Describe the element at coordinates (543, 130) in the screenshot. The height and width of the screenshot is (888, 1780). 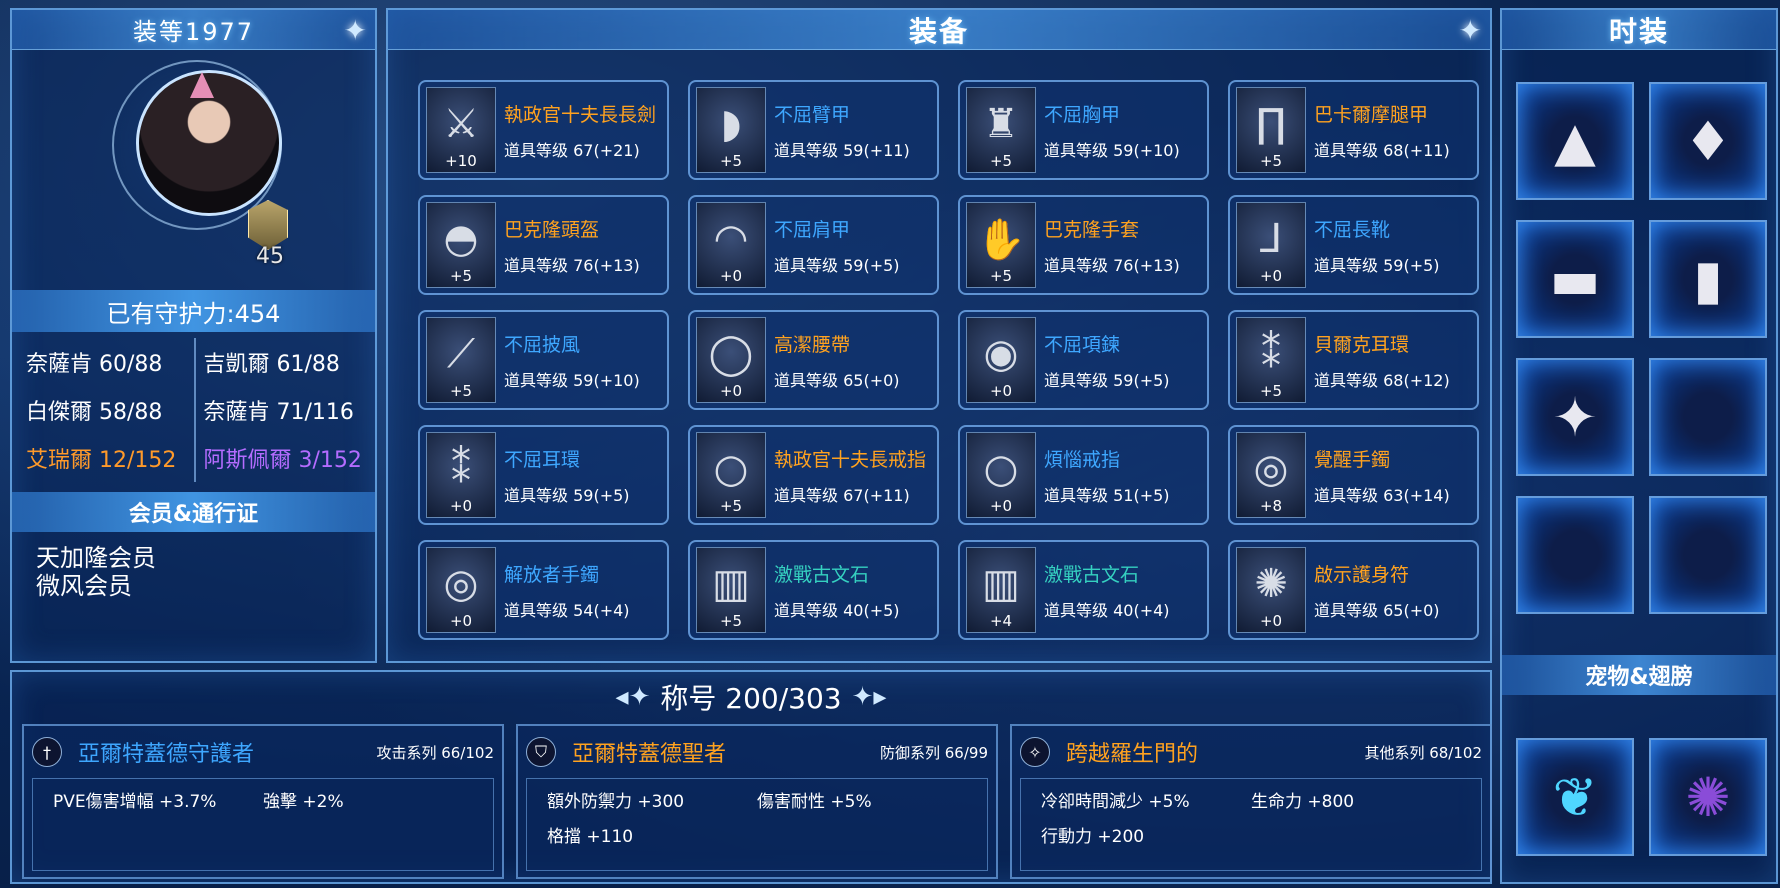
I see `equipment-slot: ⚔ +10 執政官十夫長長劍 道具等级 67(+21)` at that location.